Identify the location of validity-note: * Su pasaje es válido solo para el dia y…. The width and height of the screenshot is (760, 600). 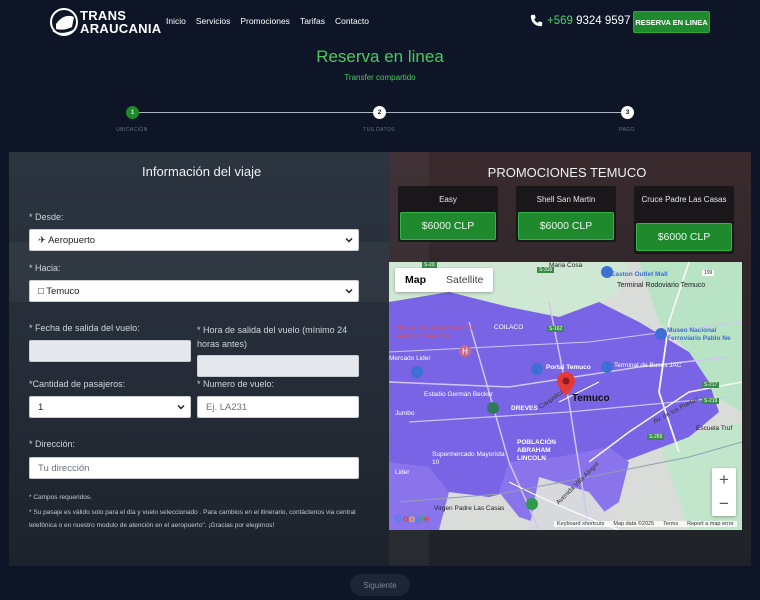
(192, 519).